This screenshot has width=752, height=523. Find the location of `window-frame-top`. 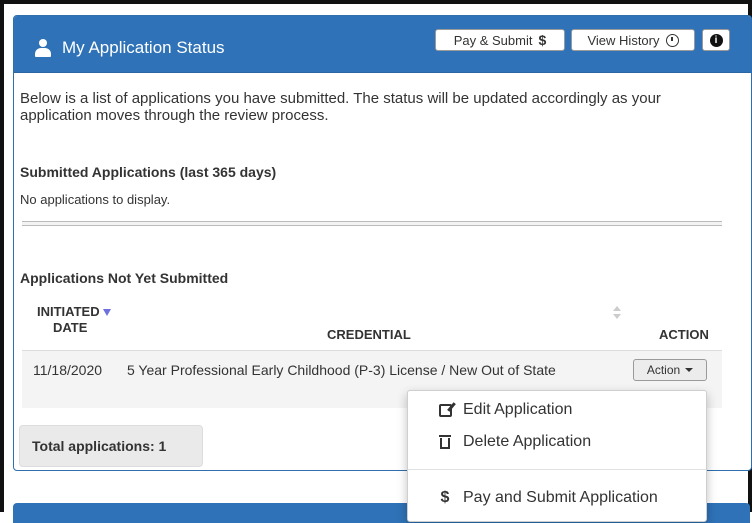

window-frame-top is located at coordinates (376, 2).